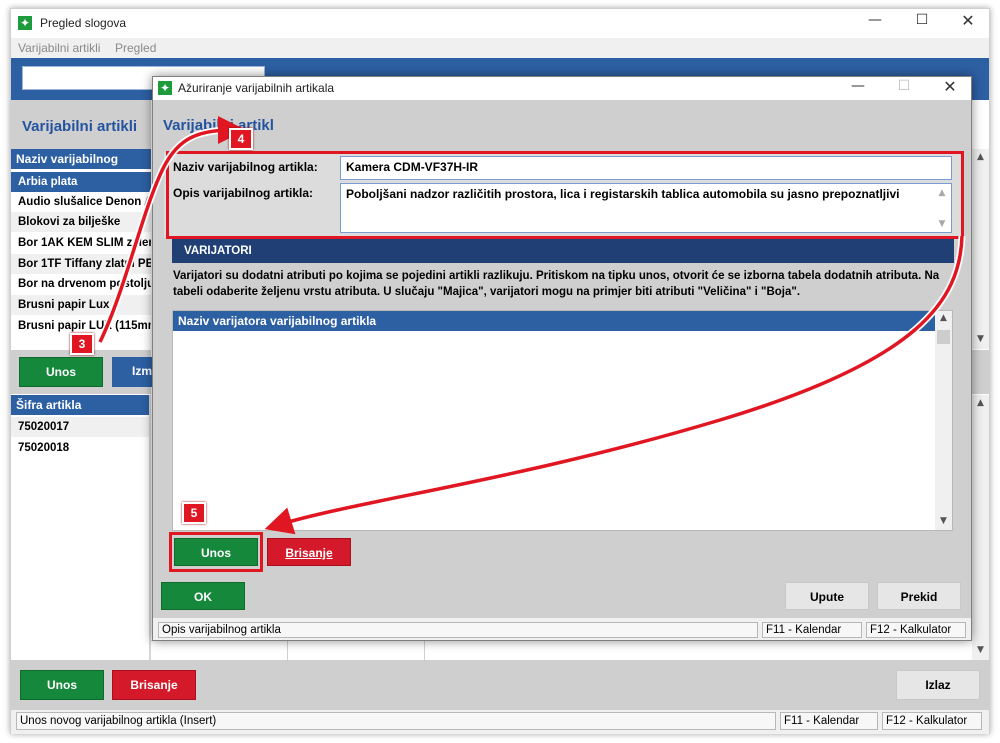 This screenshot has width=1000, height=743. I want to click on badge-step-5: 5, so click(194, 513).